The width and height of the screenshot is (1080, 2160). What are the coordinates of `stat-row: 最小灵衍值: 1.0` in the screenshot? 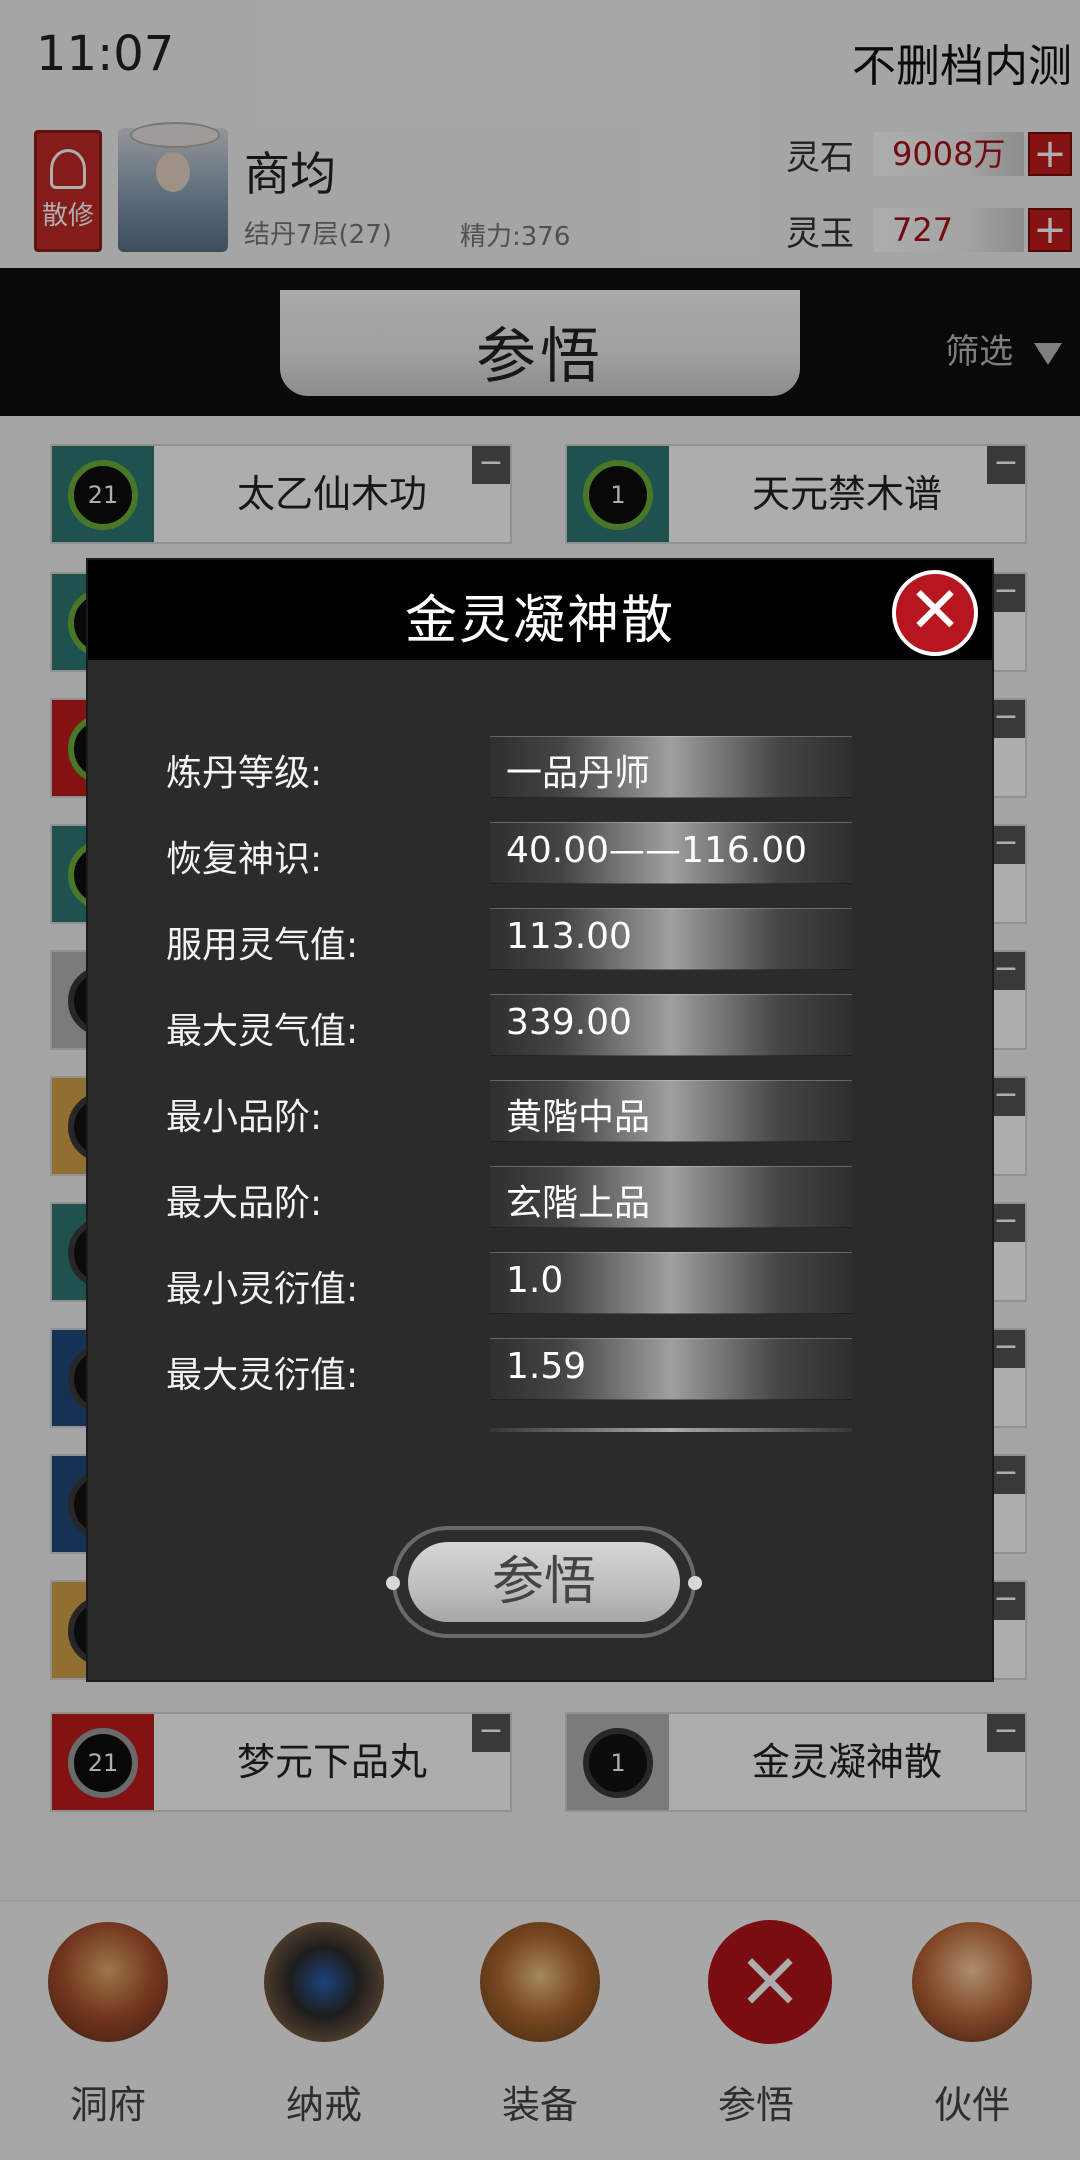 It's located at (540, 1283).